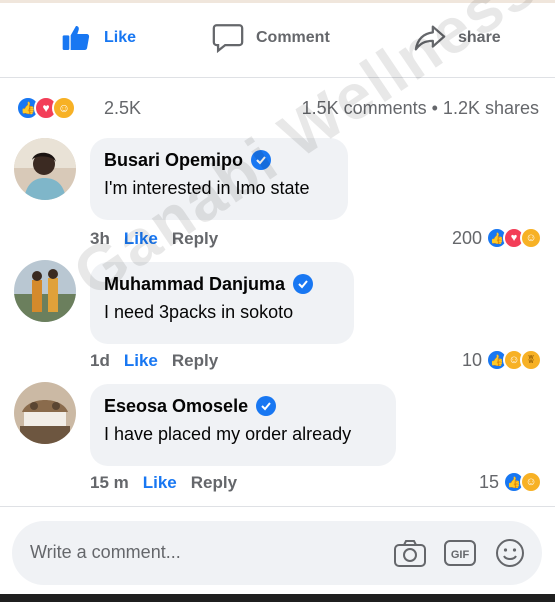 The image size is (555, 602). What do you see at coordinates (120, 37) in the screenshot?
I see `like-button-label: Like` at bounding box center [120, 37].